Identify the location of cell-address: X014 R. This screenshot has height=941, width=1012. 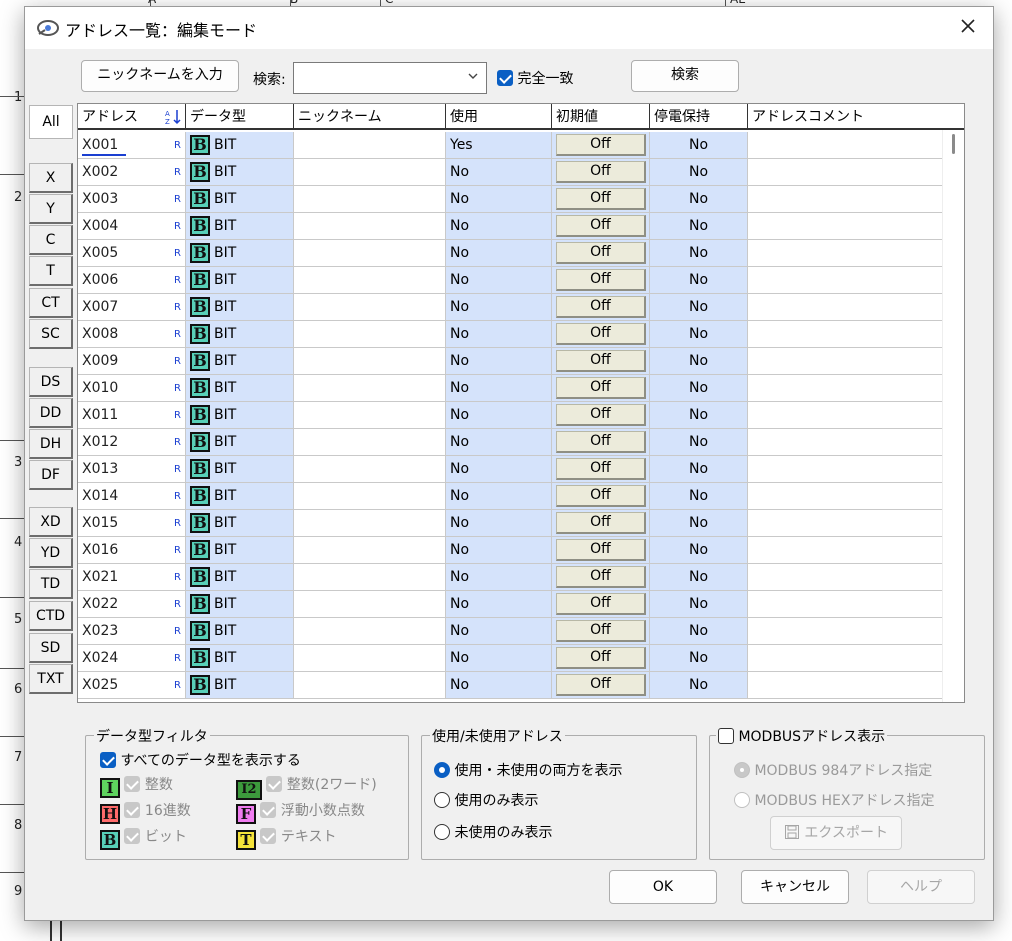
(132, 496).